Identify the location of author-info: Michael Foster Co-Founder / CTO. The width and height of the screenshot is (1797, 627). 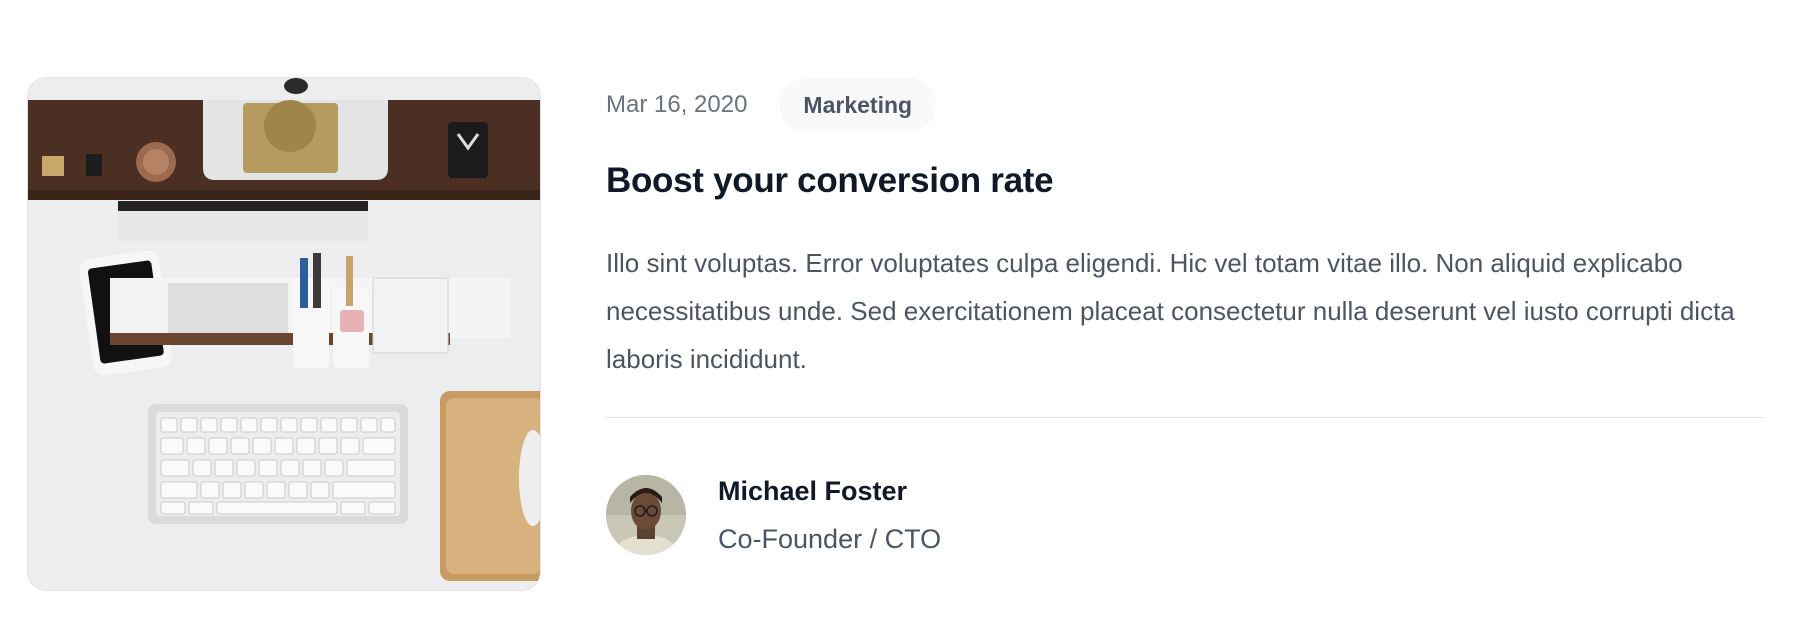
(829, 515).